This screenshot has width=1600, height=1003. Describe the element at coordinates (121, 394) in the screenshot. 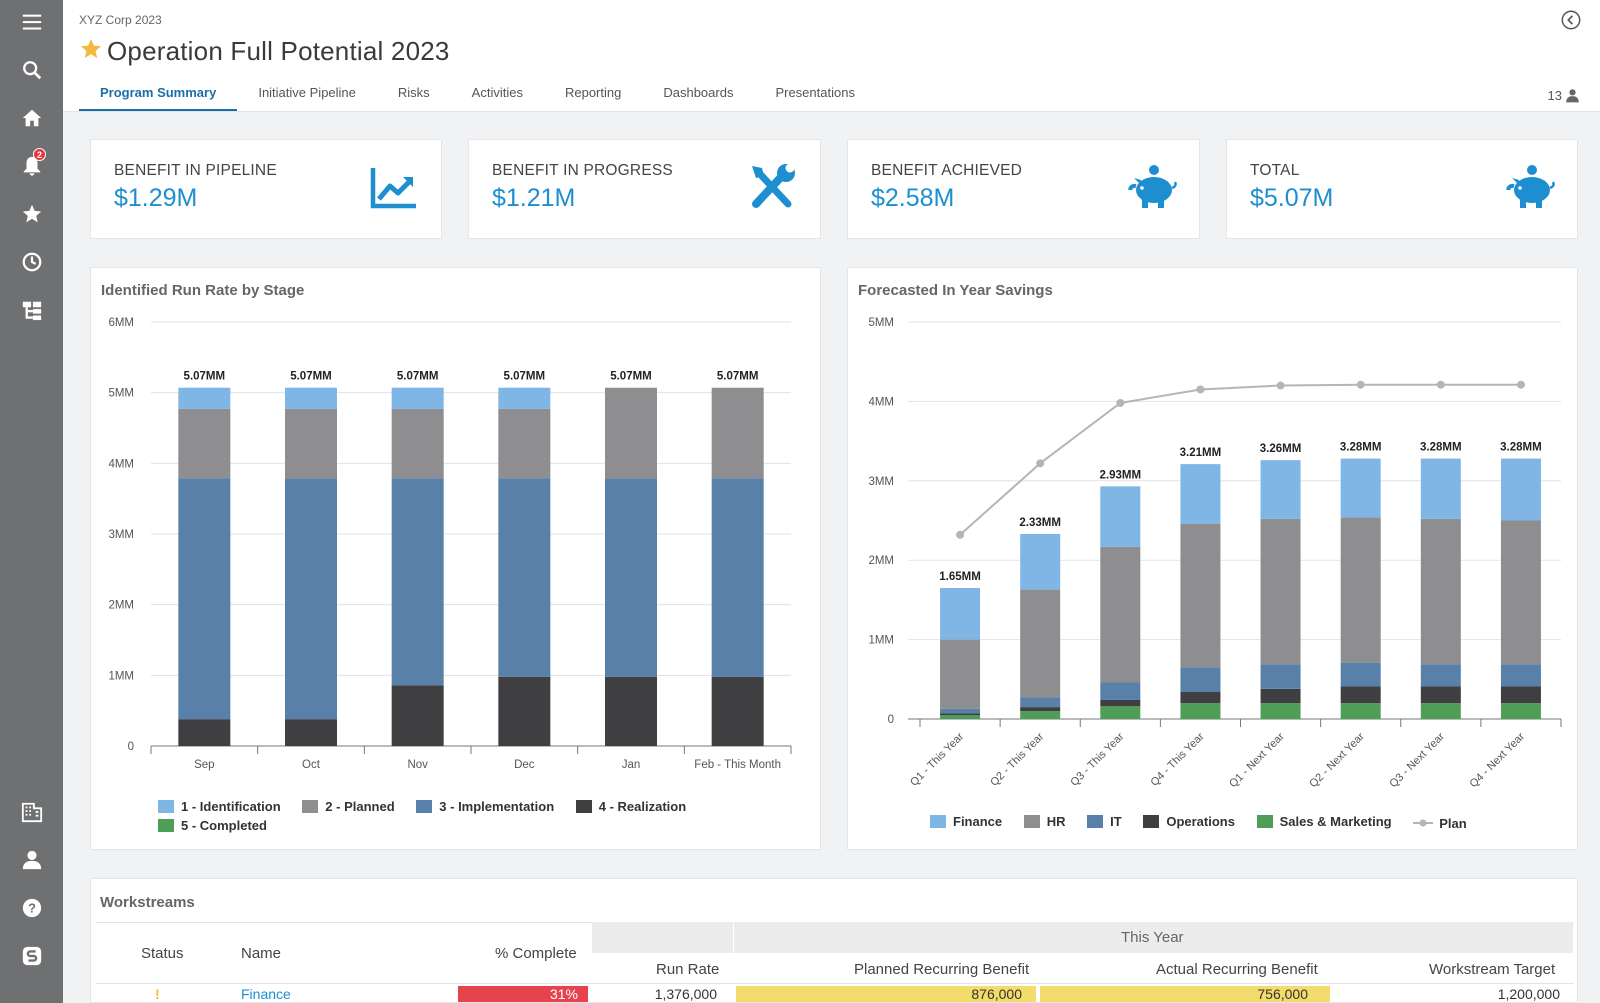

I see `y-tick-label: 5MM` at that location.